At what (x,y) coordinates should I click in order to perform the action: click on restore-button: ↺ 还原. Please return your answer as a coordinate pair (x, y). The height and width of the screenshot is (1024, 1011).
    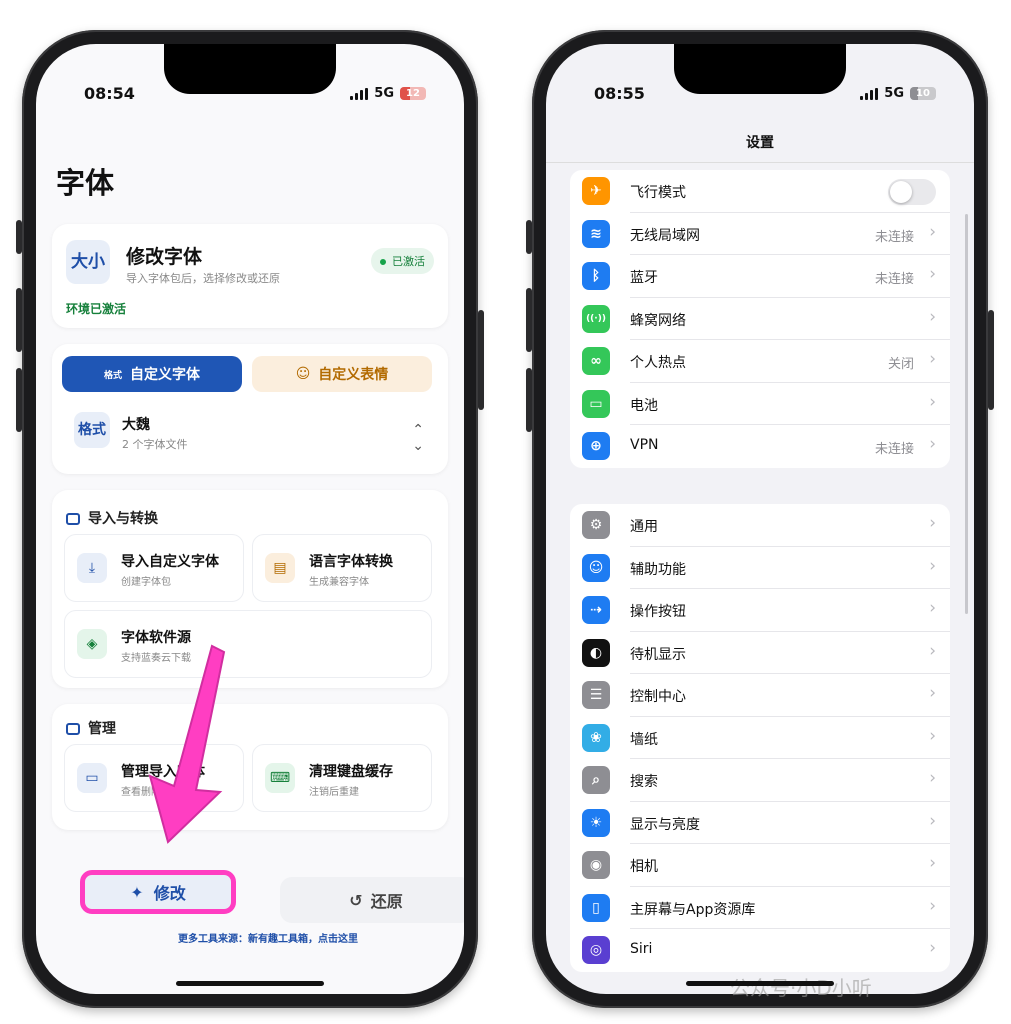
    Looking at the image, I should click on (372, 900).